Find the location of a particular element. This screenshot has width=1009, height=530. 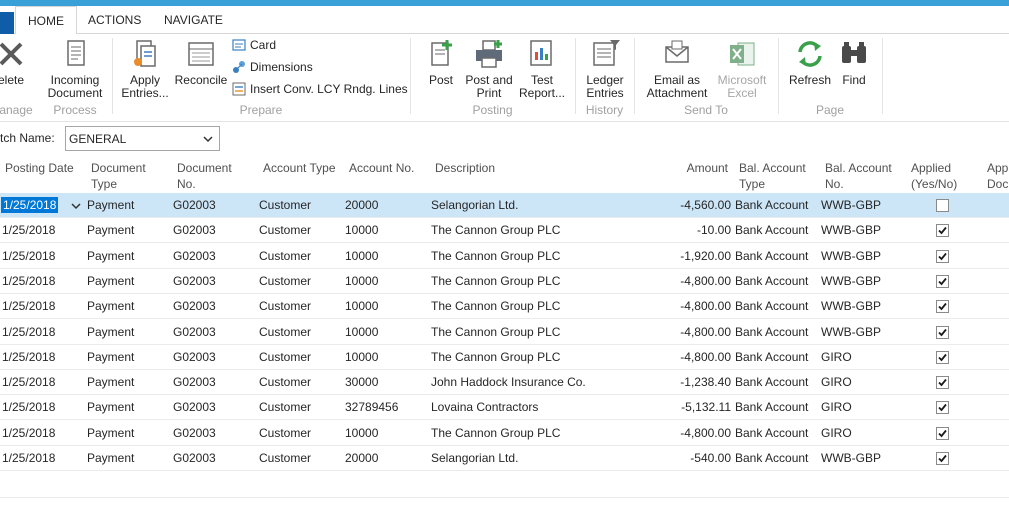

column-header-document-type: Document Type is located at coordinates (118, 176).